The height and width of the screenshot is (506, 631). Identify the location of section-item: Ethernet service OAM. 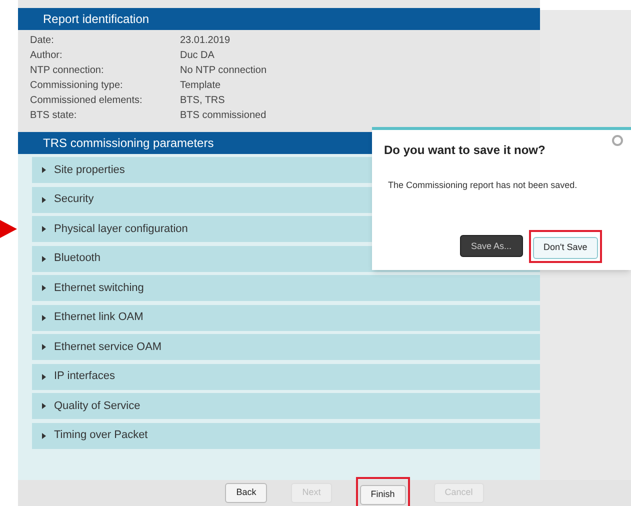
(286, 347).